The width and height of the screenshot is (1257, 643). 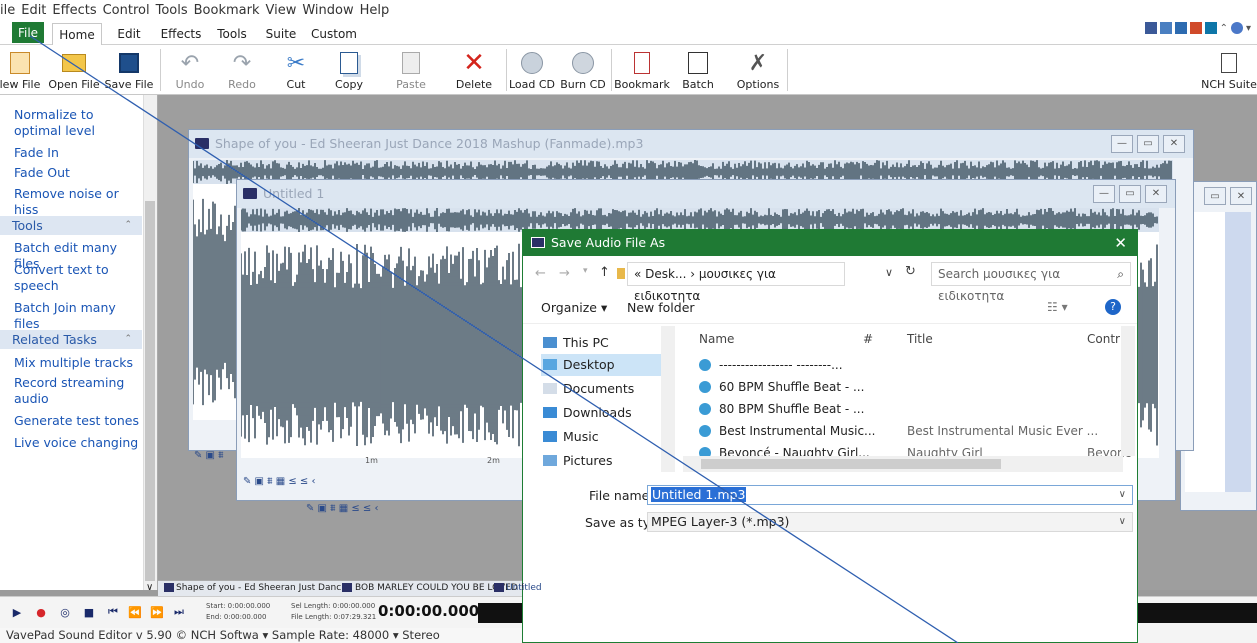 What do you see at coordinates (334, 34) in the screenshot?
I see `tab-custom: Custom` at bounding box center [334, 34].